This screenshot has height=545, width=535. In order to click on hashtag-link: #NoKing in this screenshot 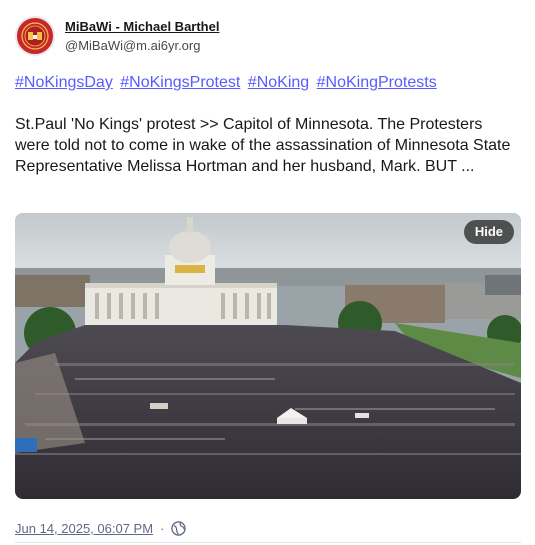, I will do `click(278, 82)`.